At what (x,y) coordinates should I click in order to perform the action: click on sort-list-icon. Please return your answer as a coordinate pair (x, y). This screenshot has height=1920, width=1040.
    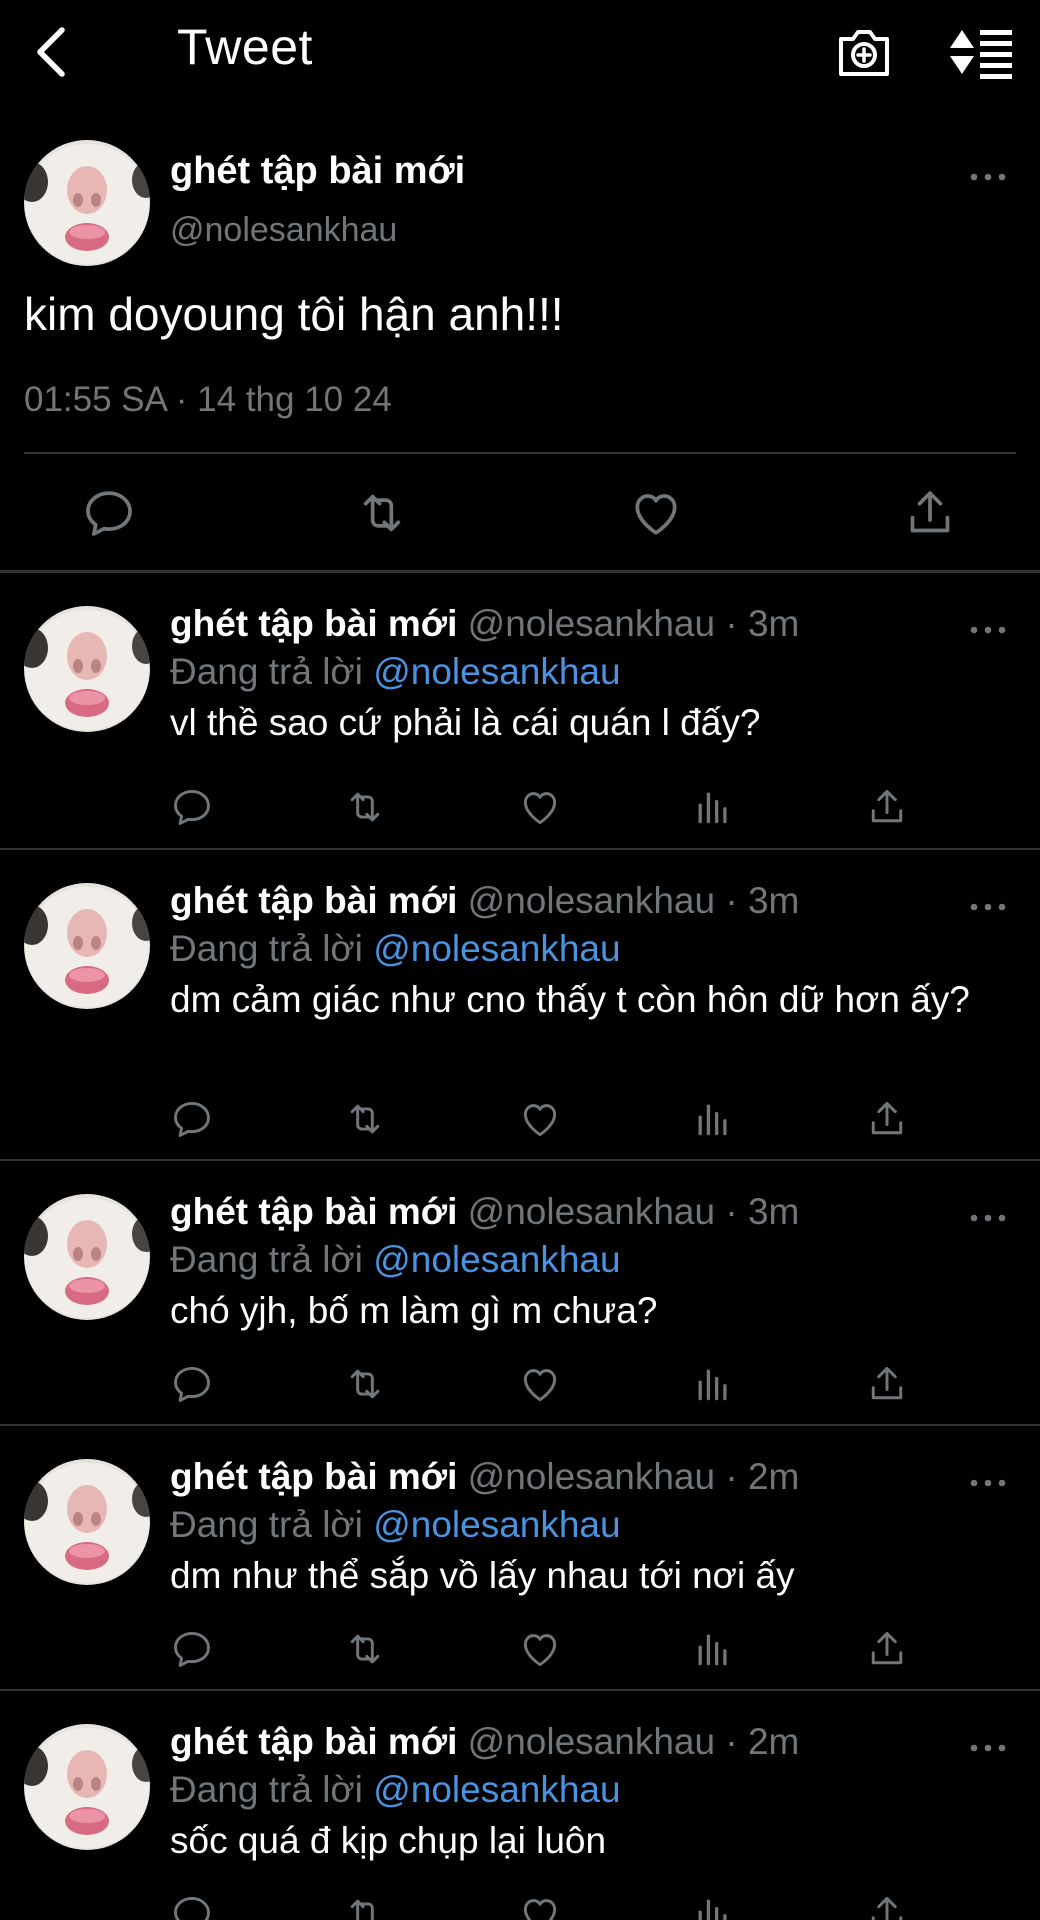
    Looking at the image, I should click on (981, 54).